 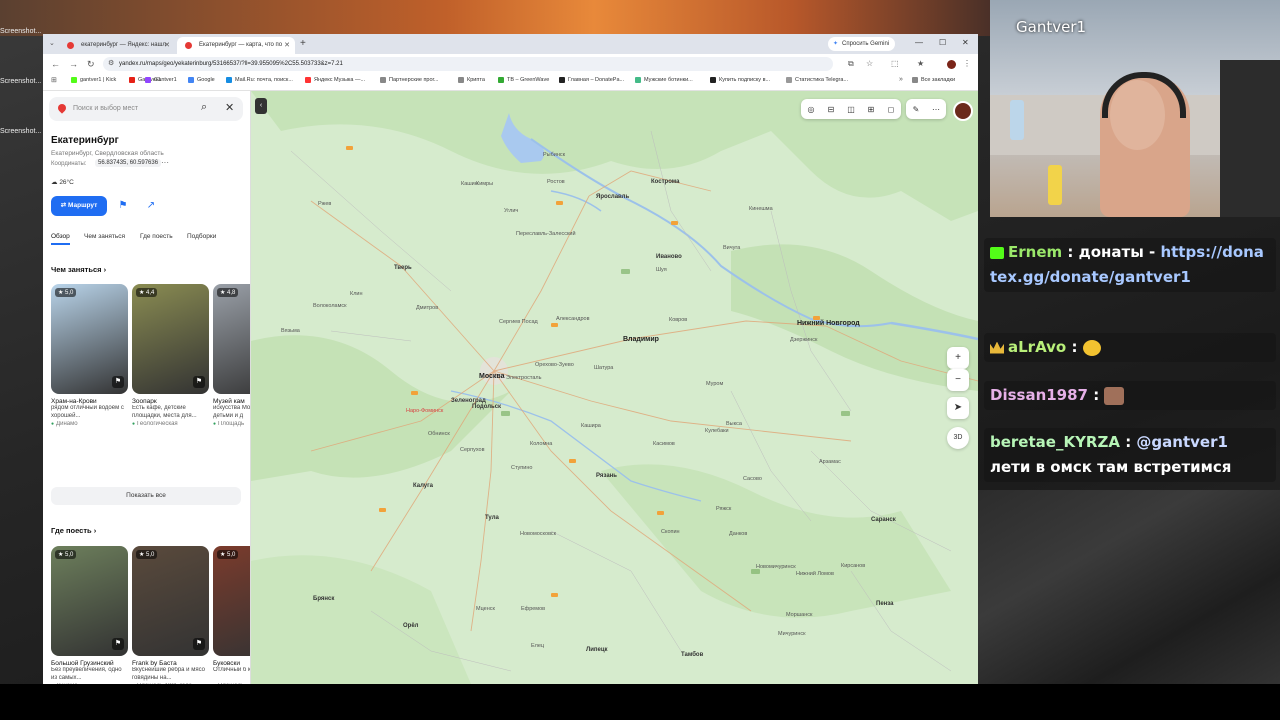 What do you see at coordinates (146, 496) in the screenshot?
I see `show-all-todo-button: Показать все` at bounding box center [146, 496].